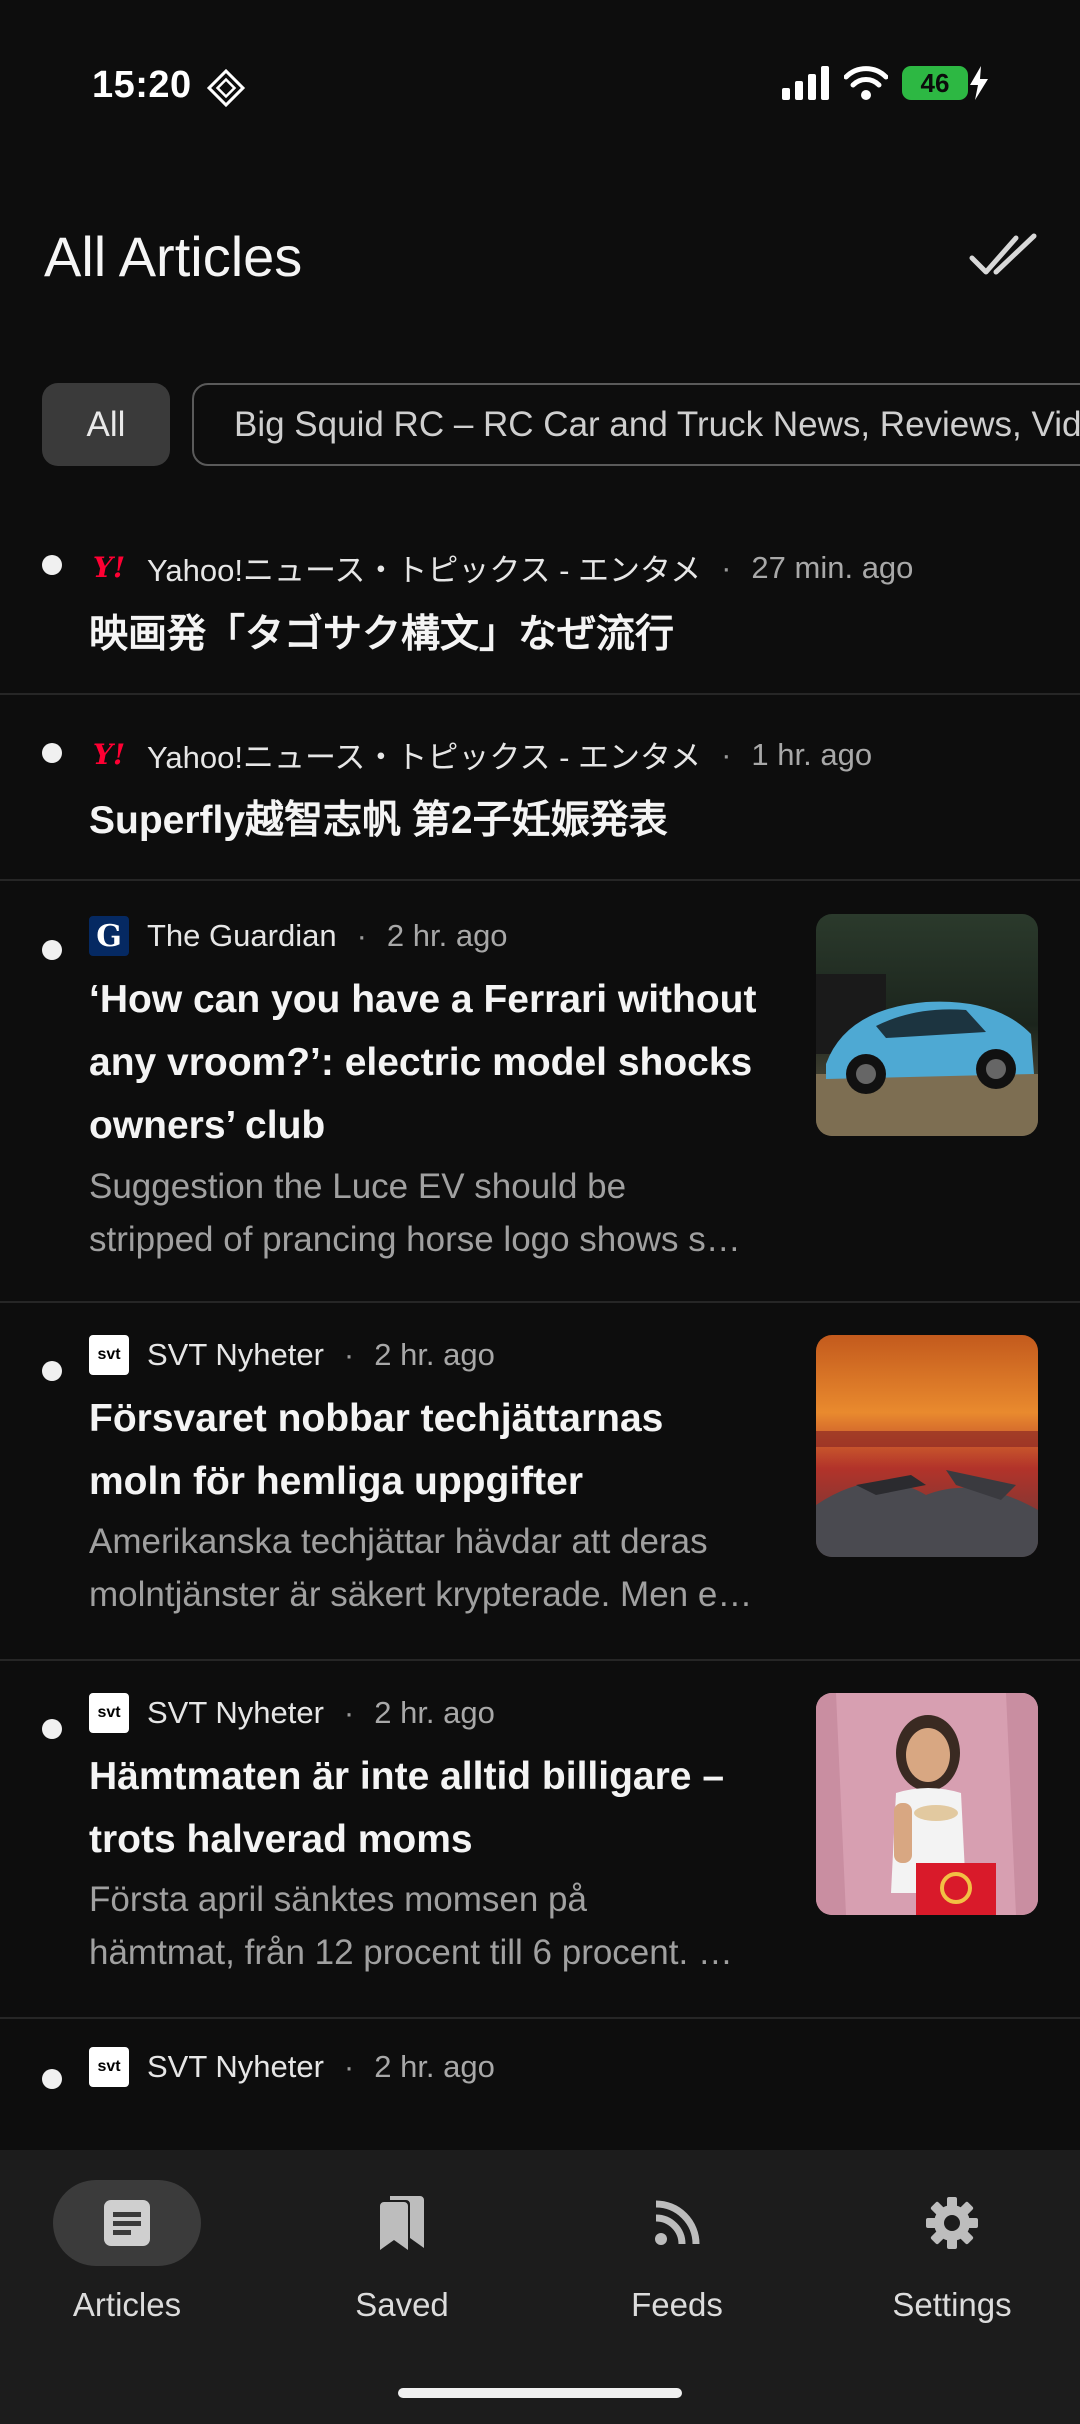 Image resolution: width=1080 pixels, height=2424 pixels. I want to click on status-right: 46, so click(886, 83).